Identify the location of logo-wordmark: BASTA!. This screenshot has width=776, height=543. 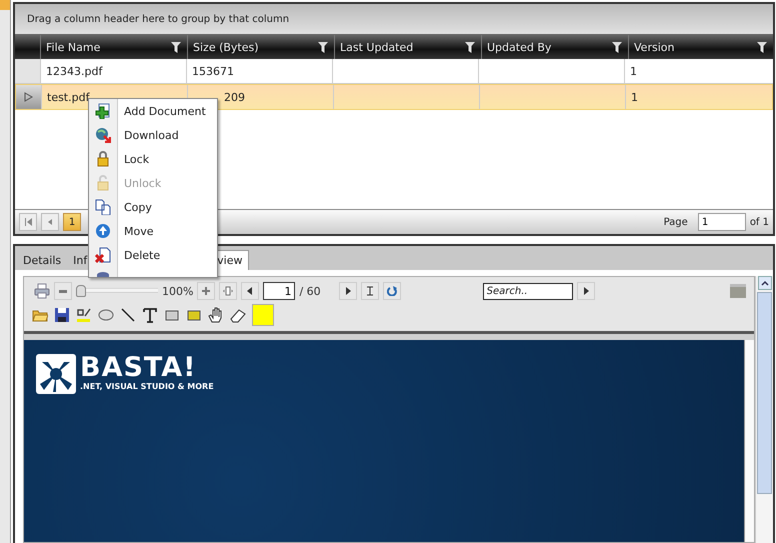
(139, 368).